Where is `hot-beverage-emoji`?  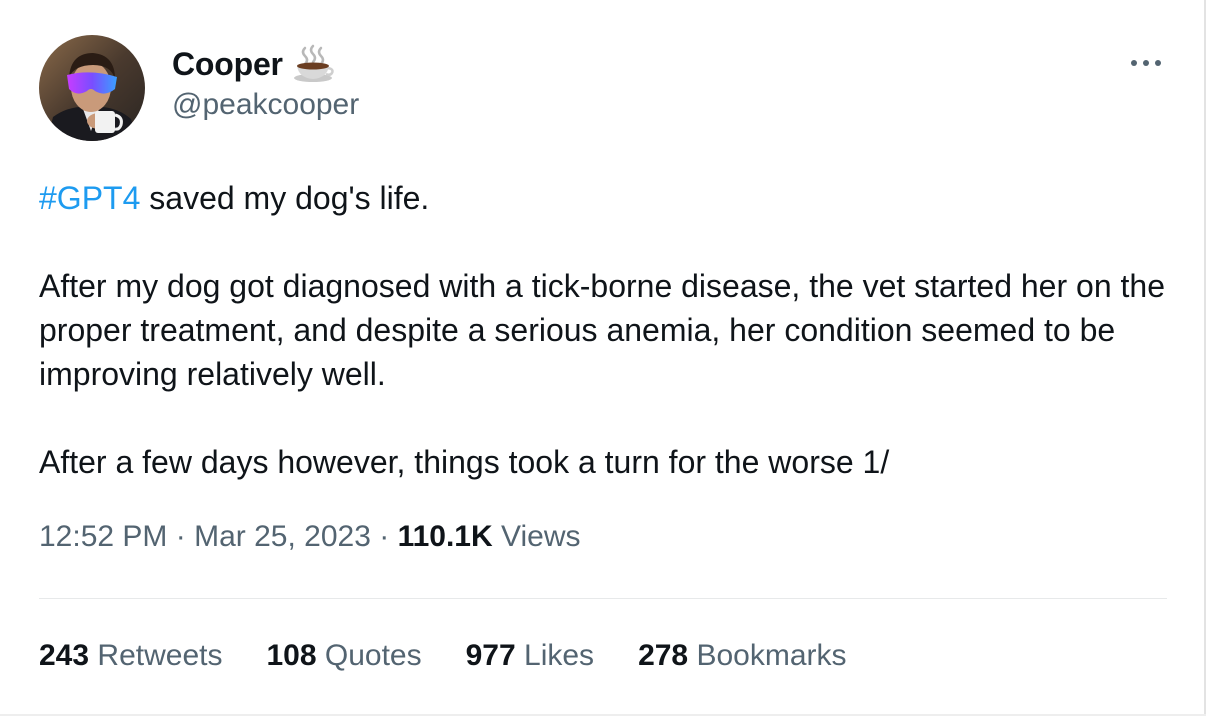 hot-beverage-emoji is located at coordinates (313, 63).